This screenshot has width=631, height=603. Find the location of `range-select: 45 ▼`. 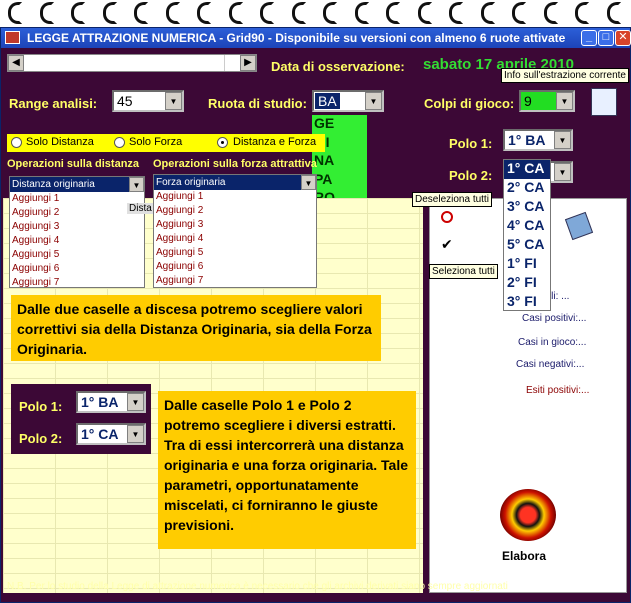

range-select: 45 ▼ is located at coordinates (148, 101).